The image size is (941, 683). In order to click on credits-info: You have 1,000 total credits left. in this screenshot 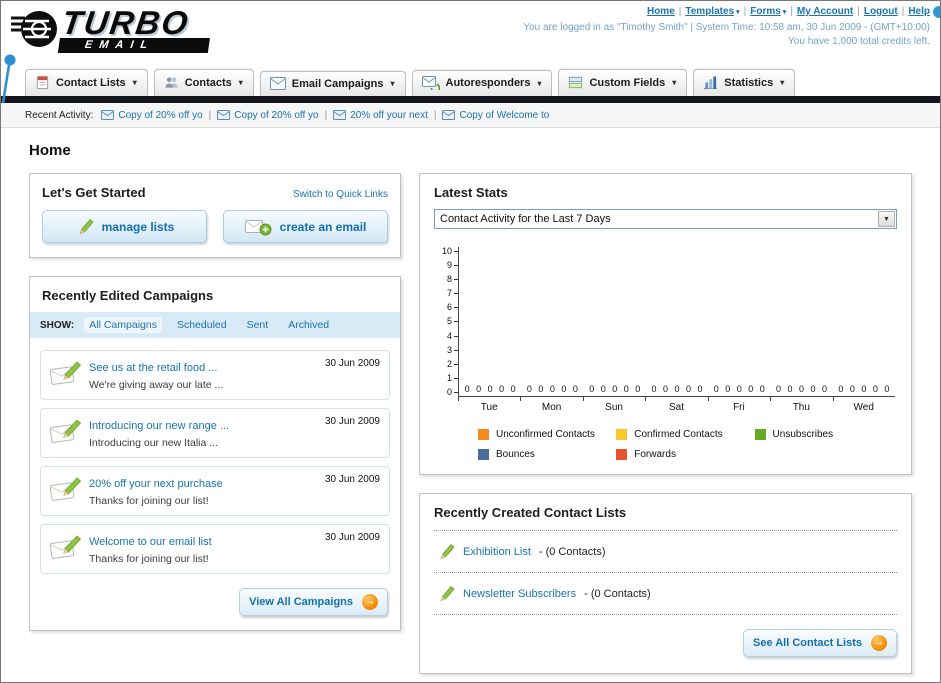, I will do `click(859, 41)`.